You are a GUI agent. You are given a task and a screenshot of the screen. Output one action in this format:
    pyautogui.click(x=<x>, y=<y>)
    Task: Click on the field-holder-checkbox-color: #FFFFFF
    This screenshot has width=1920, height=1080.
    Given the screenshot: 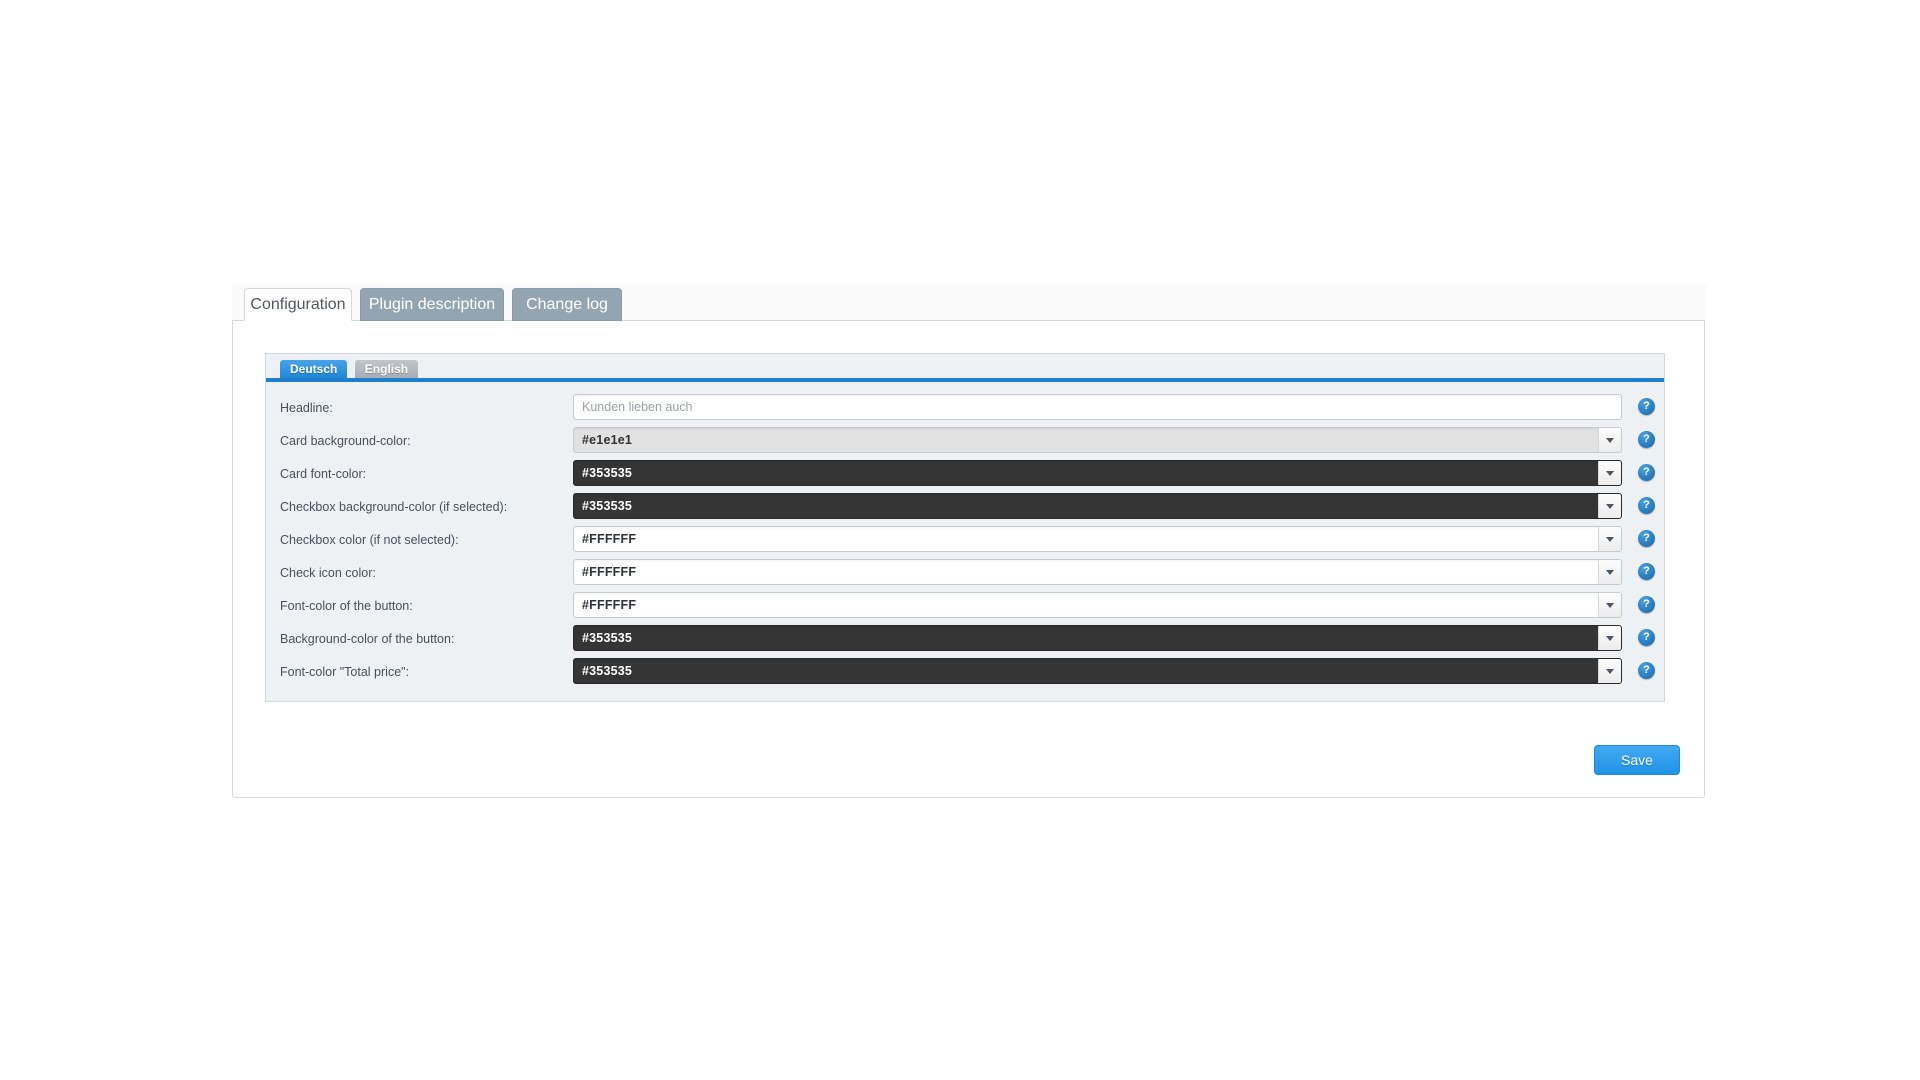 What is the action you would take?
    pyautogui.click(x=1097, y=539)
    